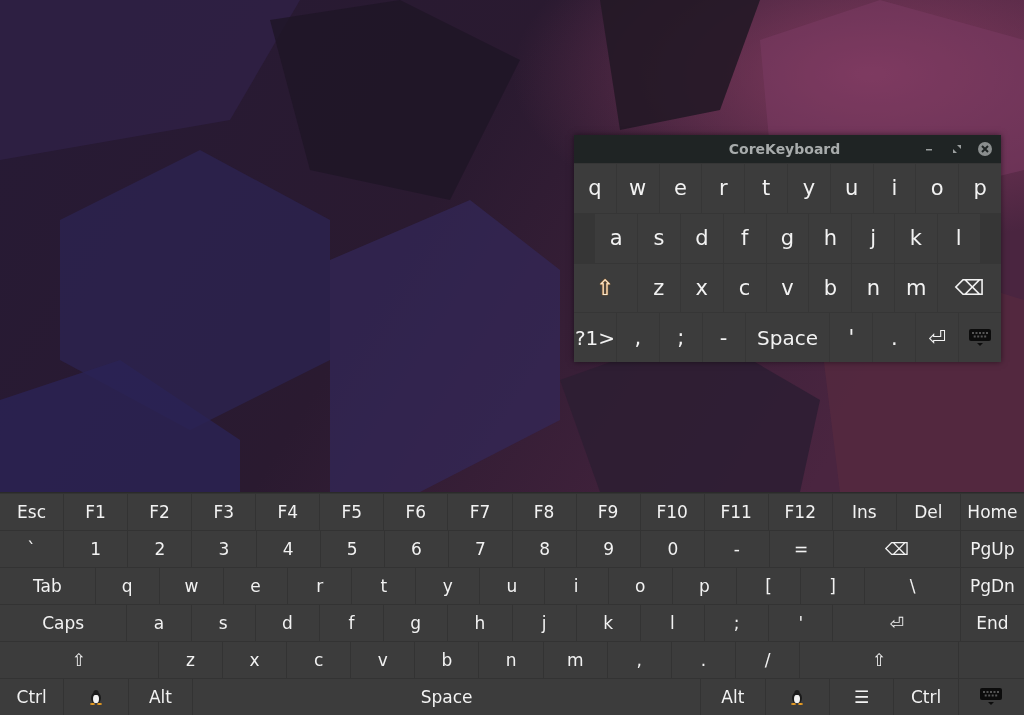 This screenshot has height=715, width=1024. Describe the element at coordinates (736, 512) in the screenshot. I see `key: F11` at that location.